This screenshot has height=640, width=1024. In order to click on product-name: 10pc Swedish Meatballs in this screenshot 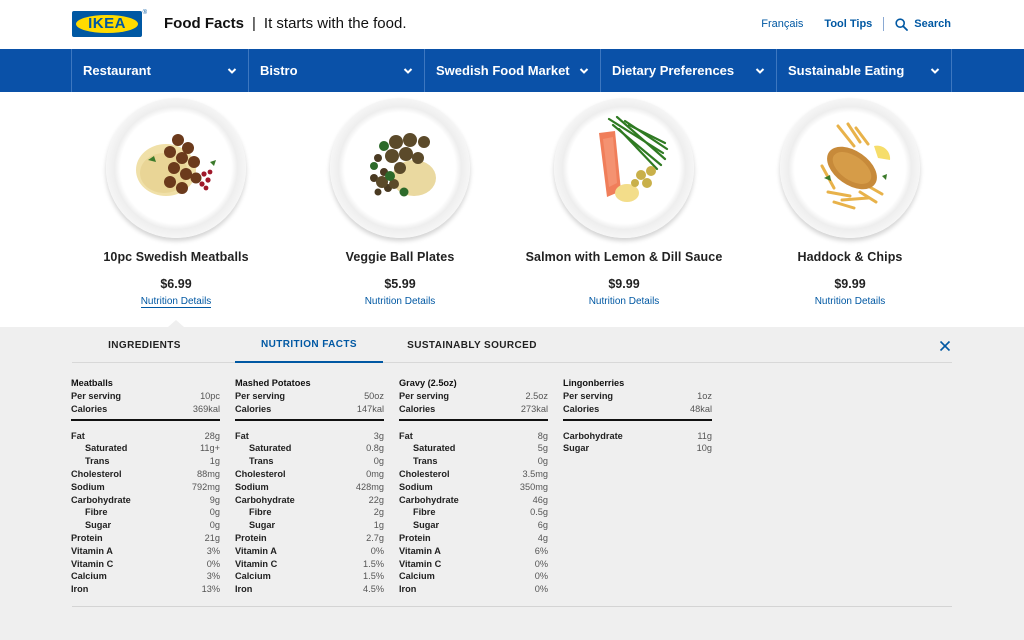, I will do `click(176, 257)`.